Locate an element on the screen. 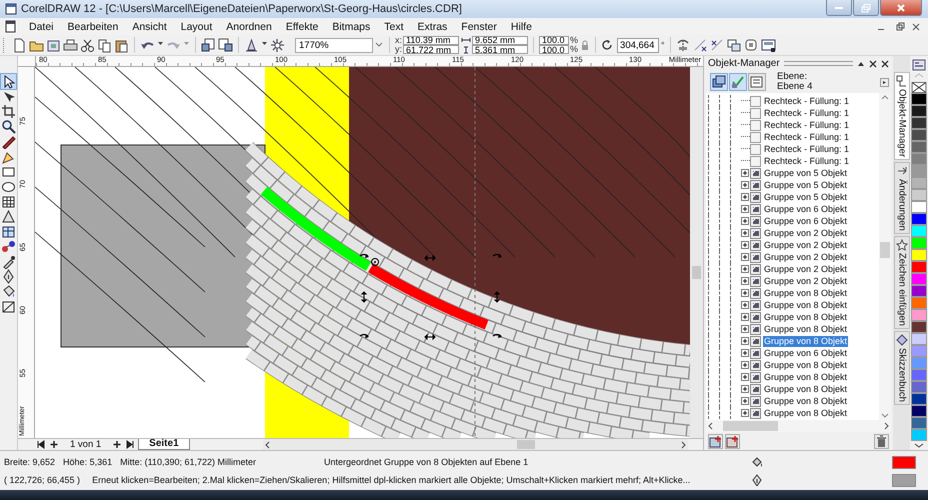  palette-menu-icon is located at coordinates (919, 65).